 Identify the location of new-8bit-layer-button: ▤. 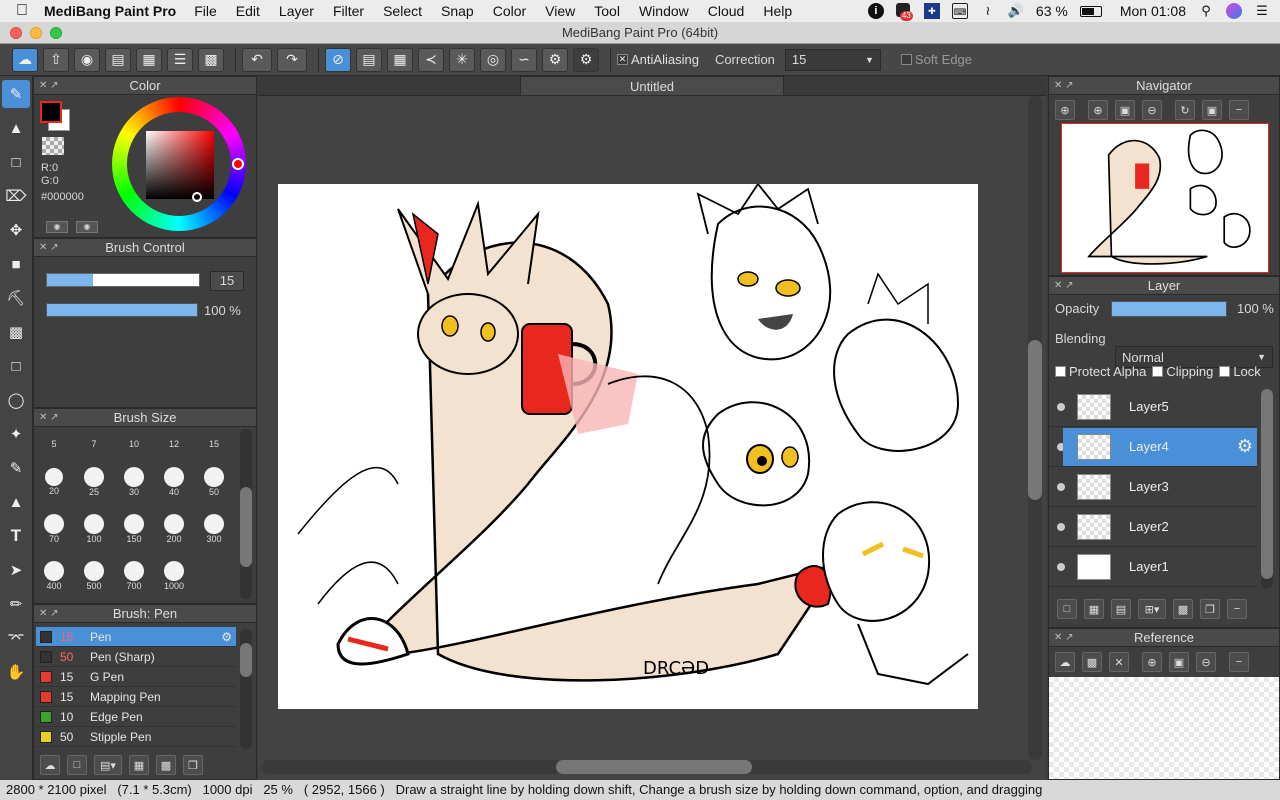
(1121, 609).